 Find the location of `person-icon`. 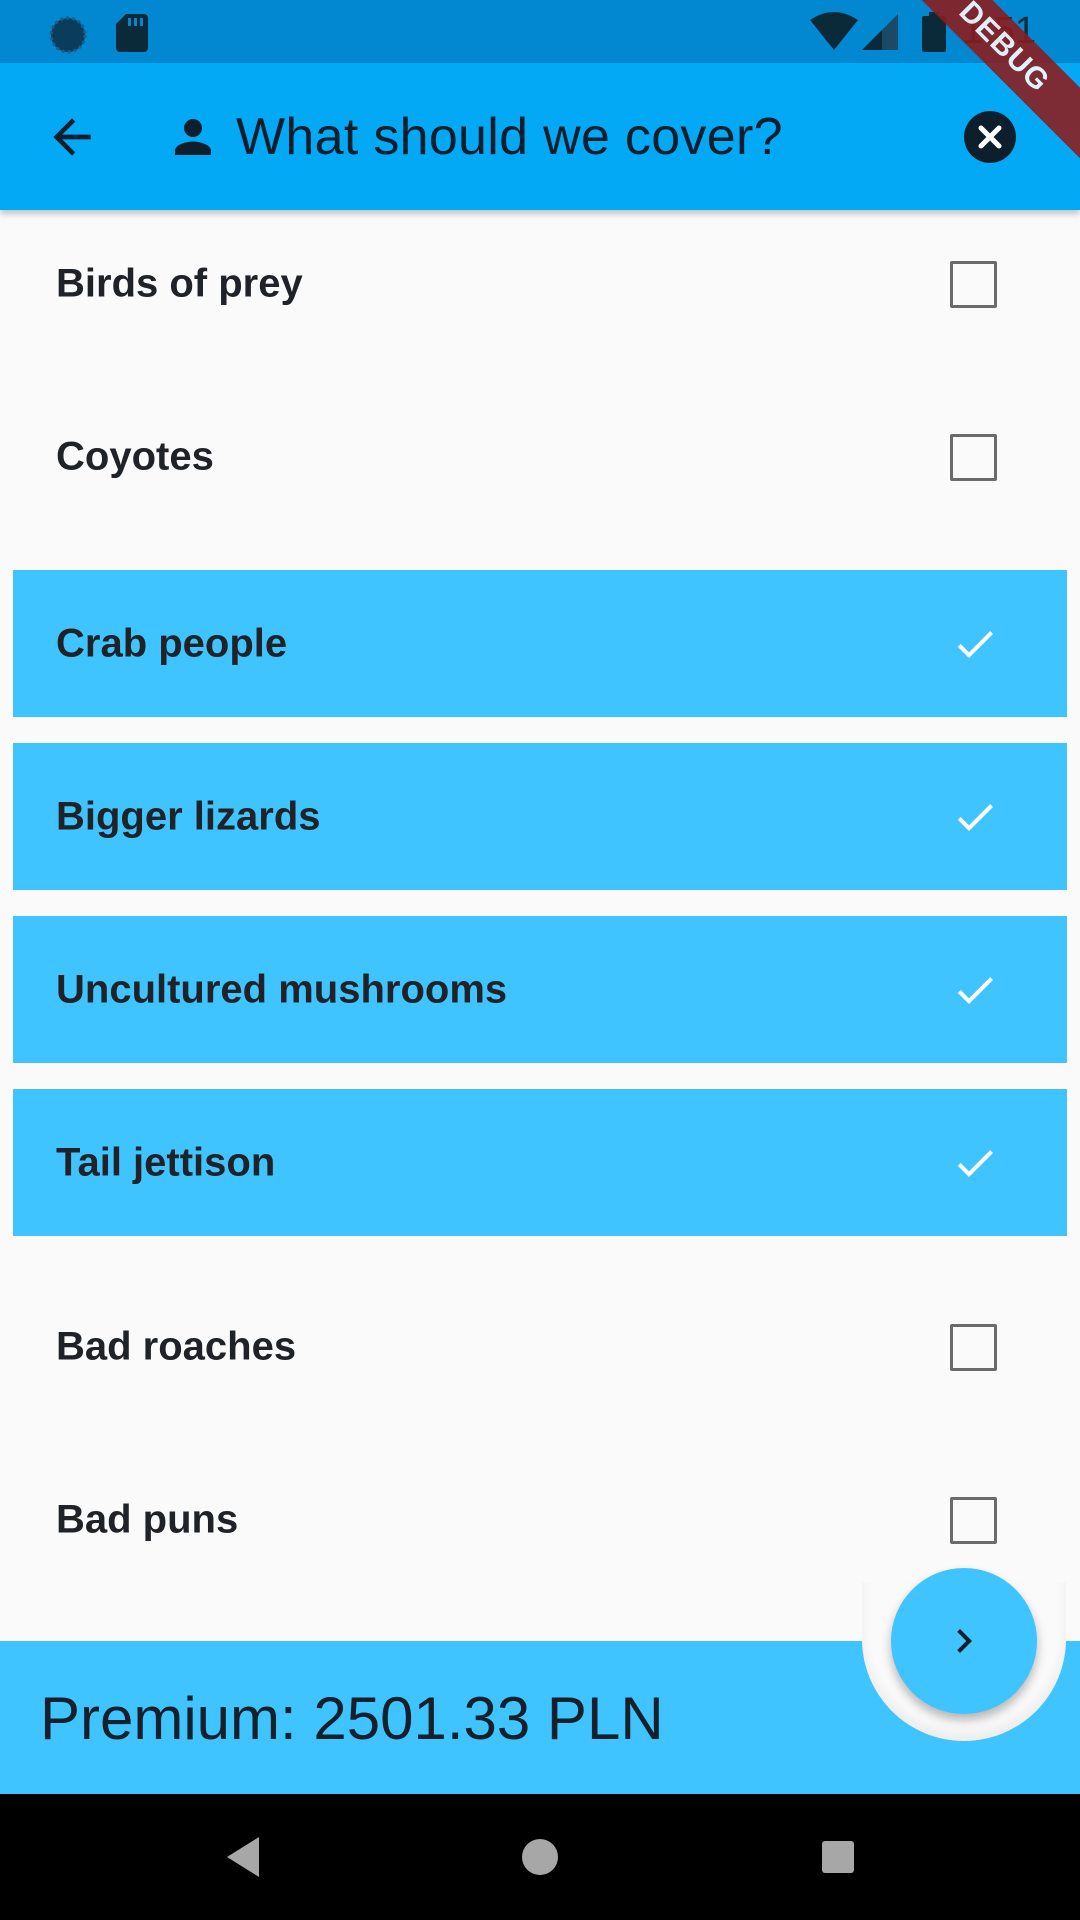

person-icon is located at coordinates (193, 137).